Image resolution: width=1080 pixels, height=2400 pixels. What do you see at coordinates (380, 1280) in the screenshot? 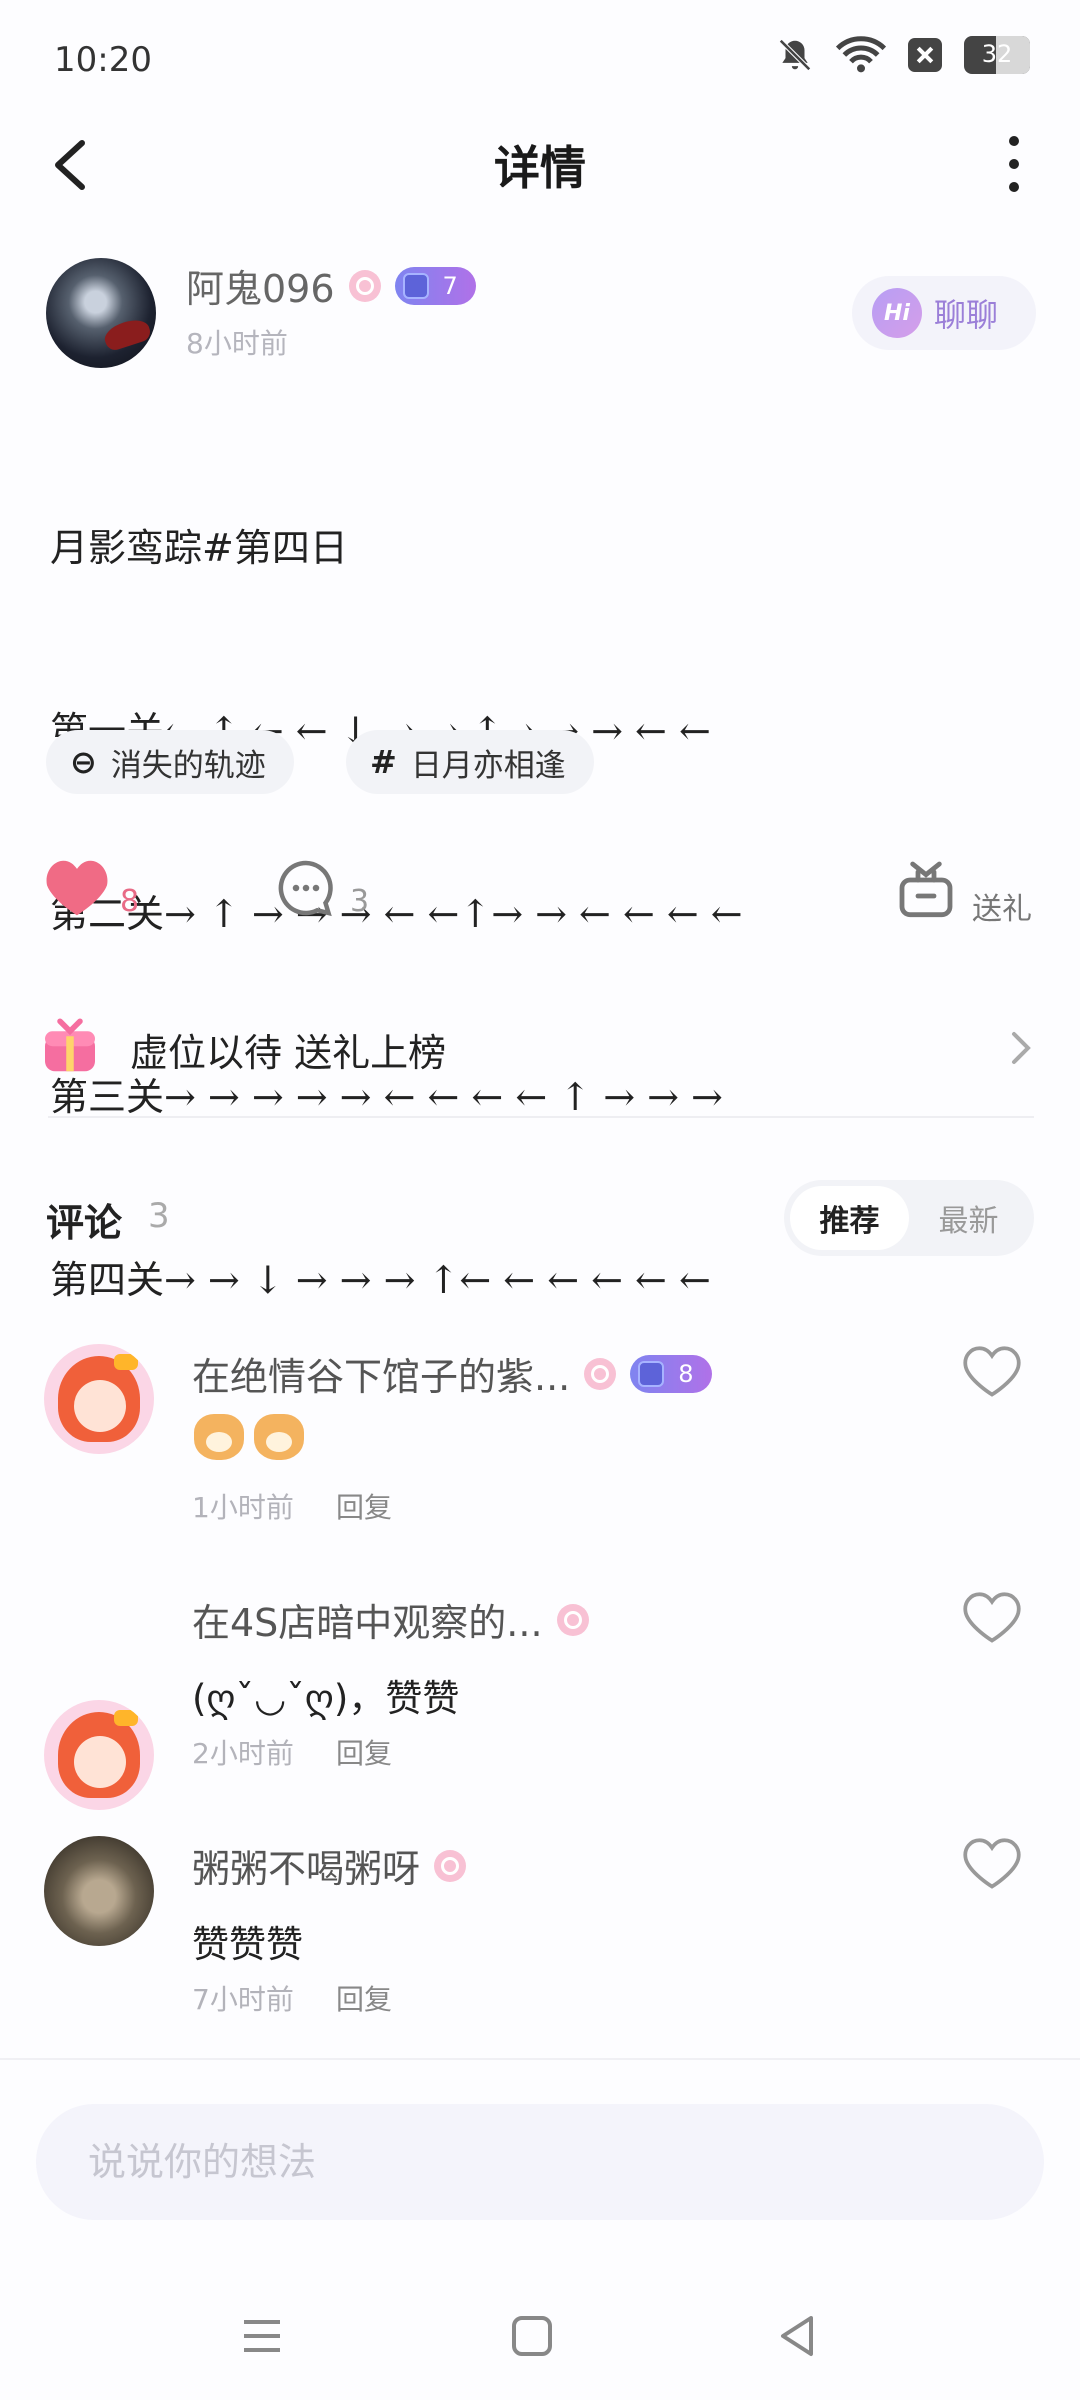
I see `post-line: 第四关→ → ↓ → → → ↑← ← ← ← ← ←` at bounding box center [380, 1280].